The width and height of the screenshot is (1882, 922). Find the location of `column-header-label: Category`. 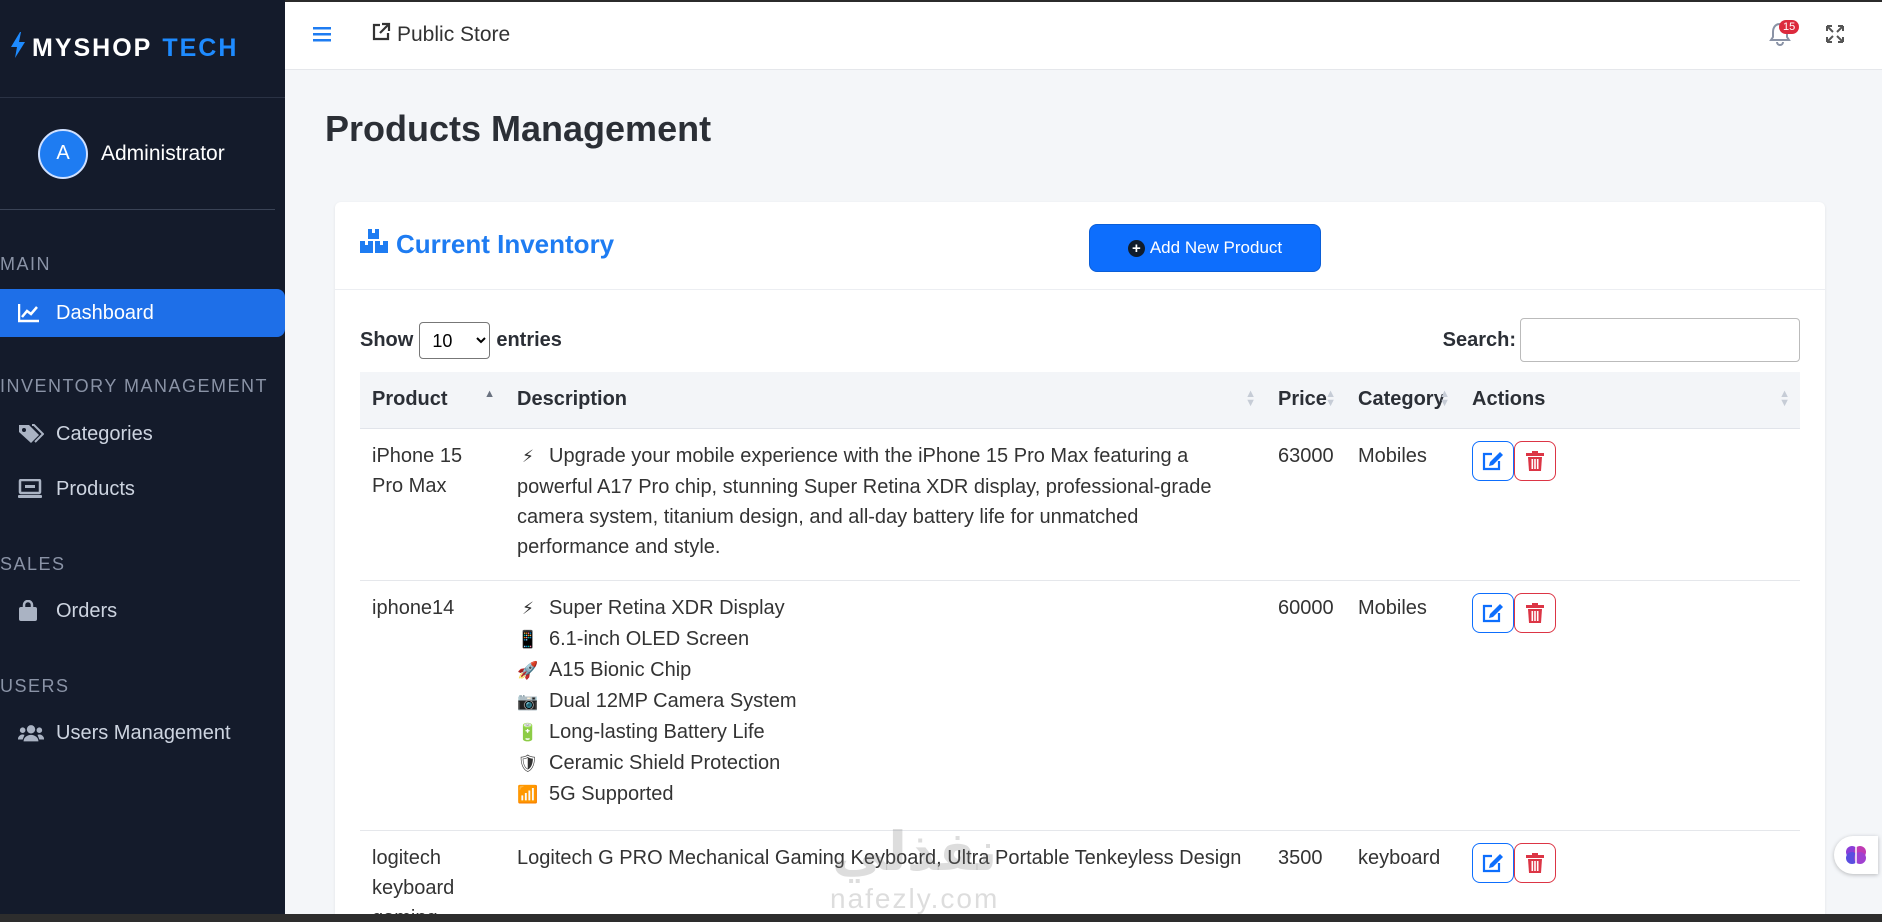

column-header-label: Category is located at coordinates (1401, 399).